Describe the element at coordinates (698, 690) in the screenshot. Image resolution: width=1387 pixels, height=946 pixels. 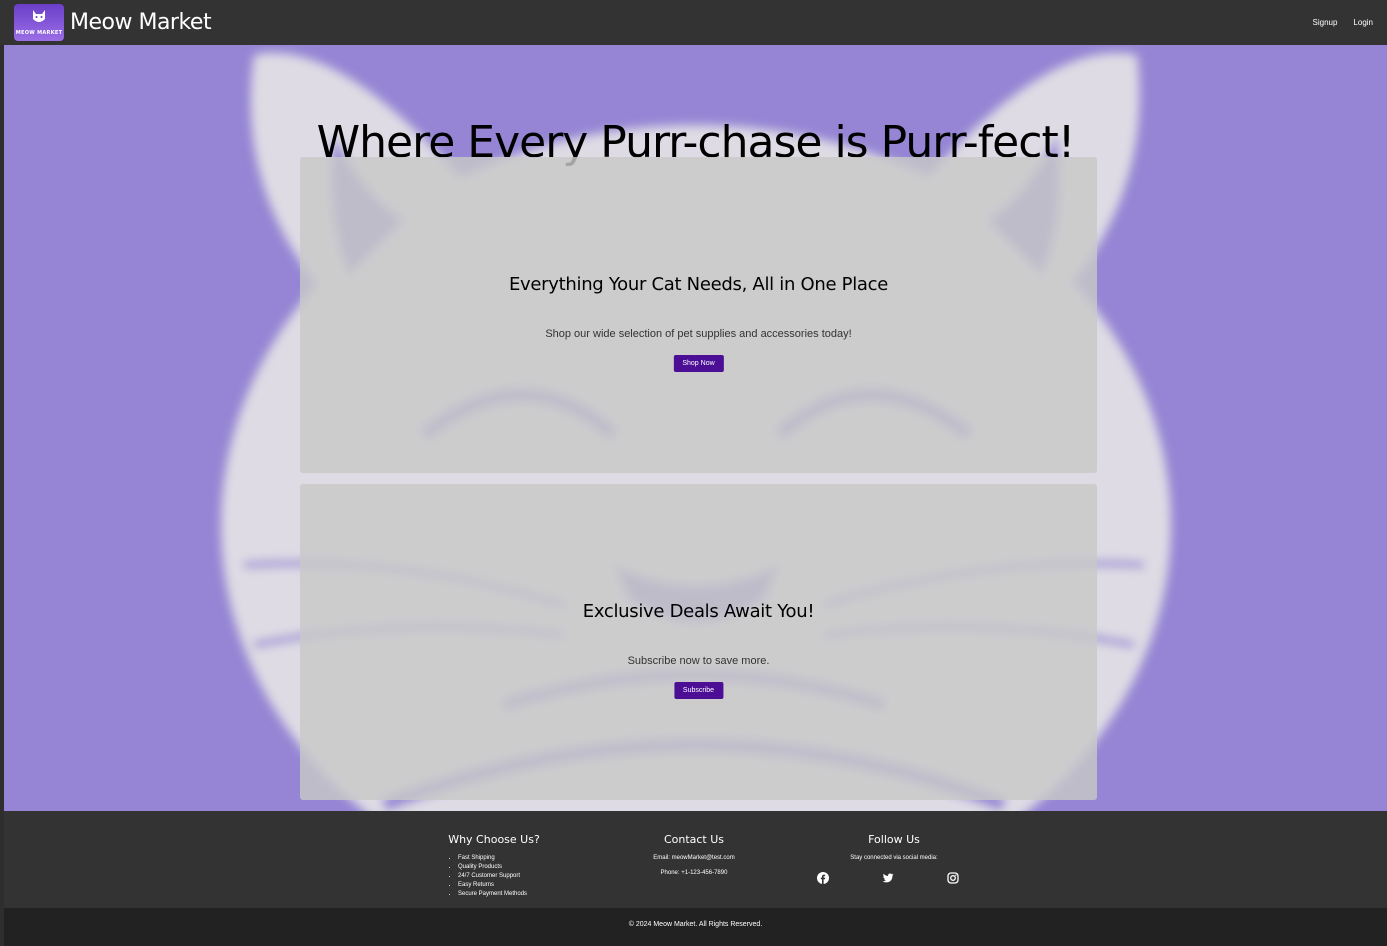
I see `subscribe-button: Subscribe` at that location.